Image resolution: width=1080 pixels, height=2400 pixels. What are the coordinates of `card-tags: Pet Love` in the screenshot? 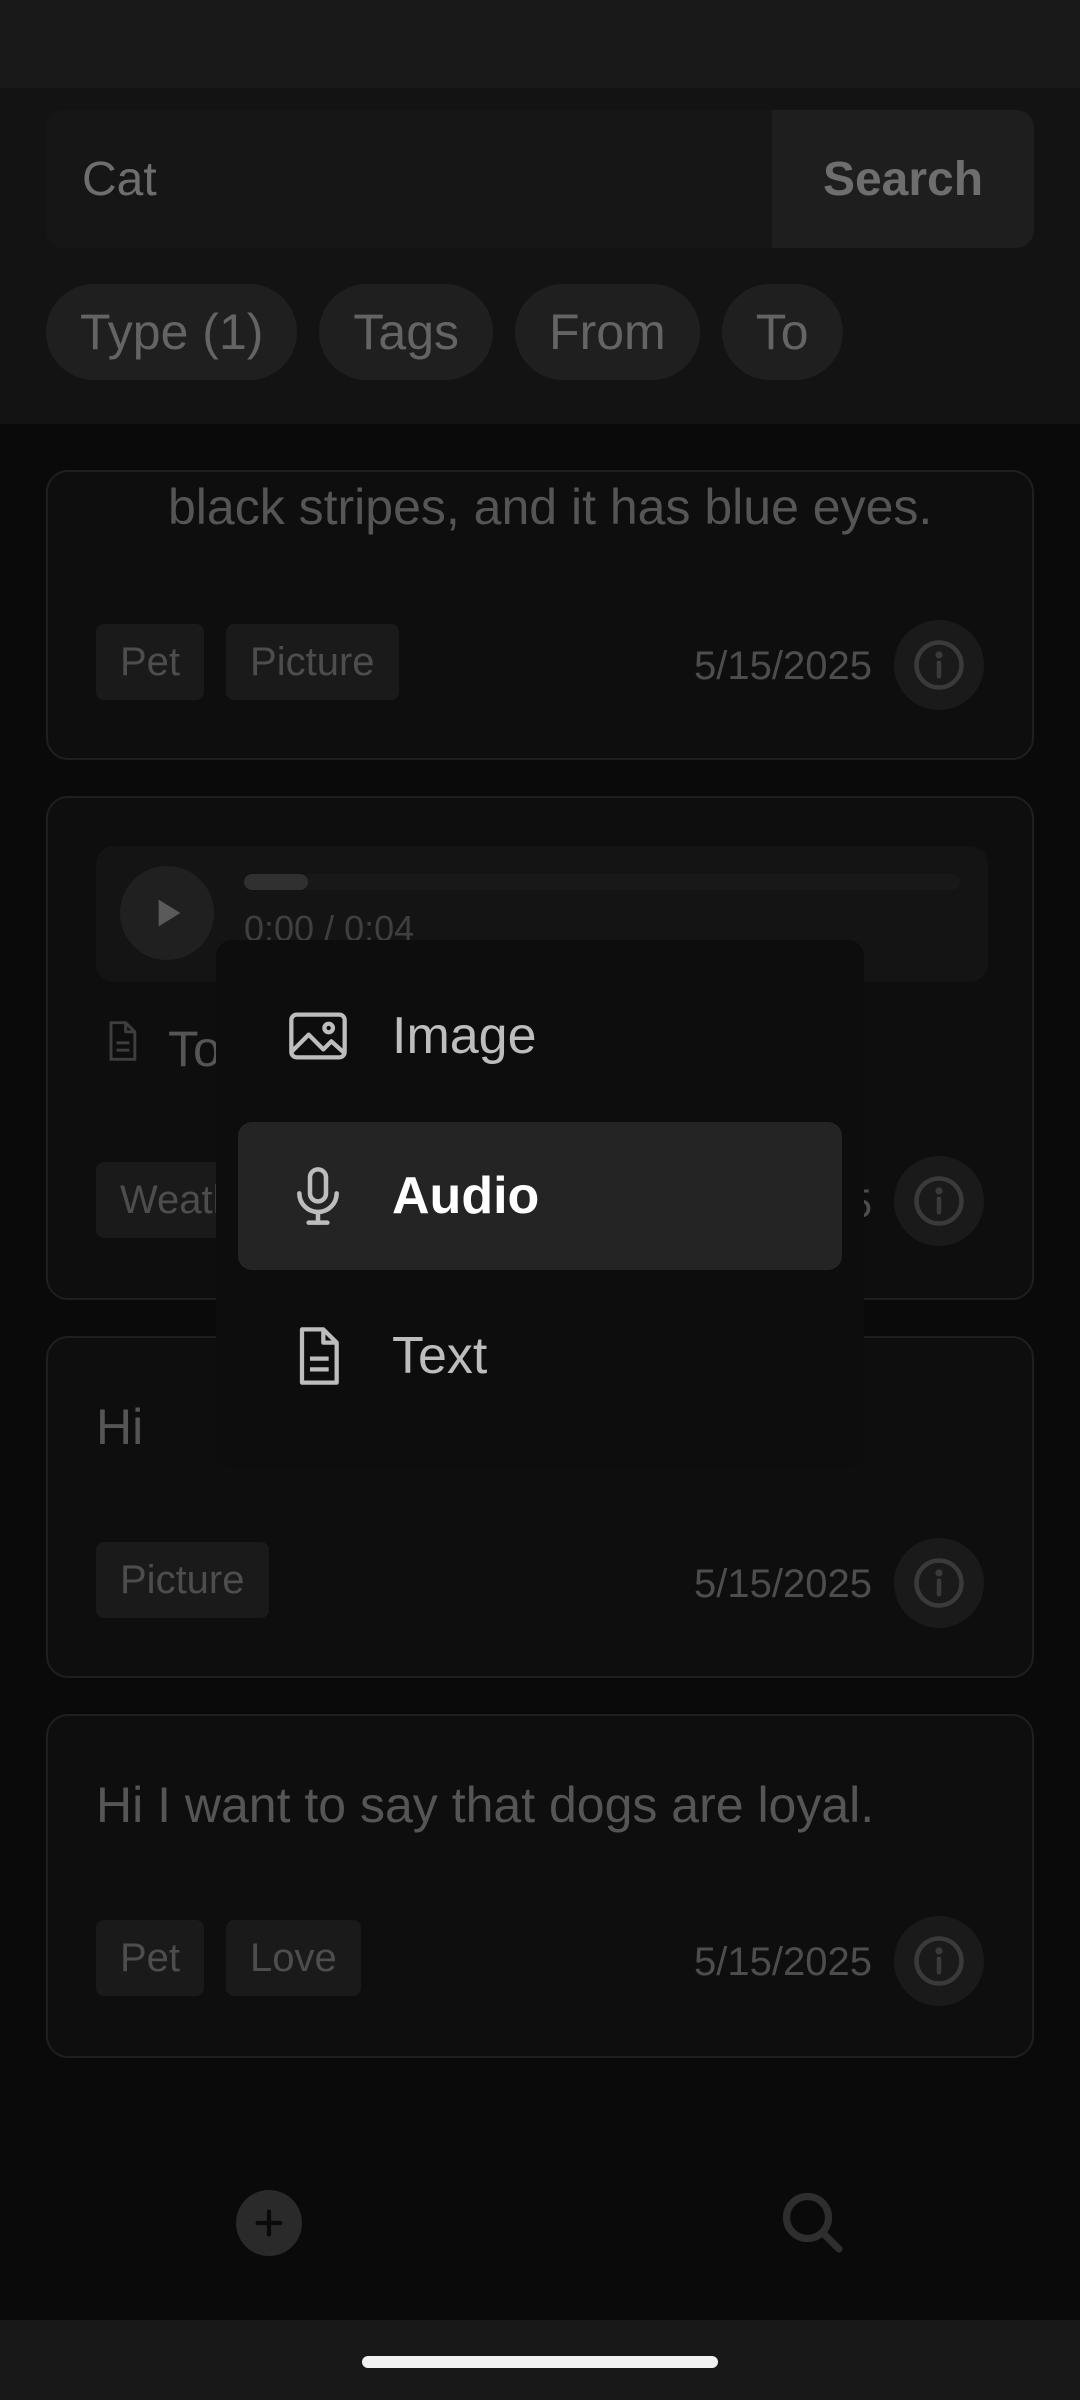 It's located at (228, 1958).